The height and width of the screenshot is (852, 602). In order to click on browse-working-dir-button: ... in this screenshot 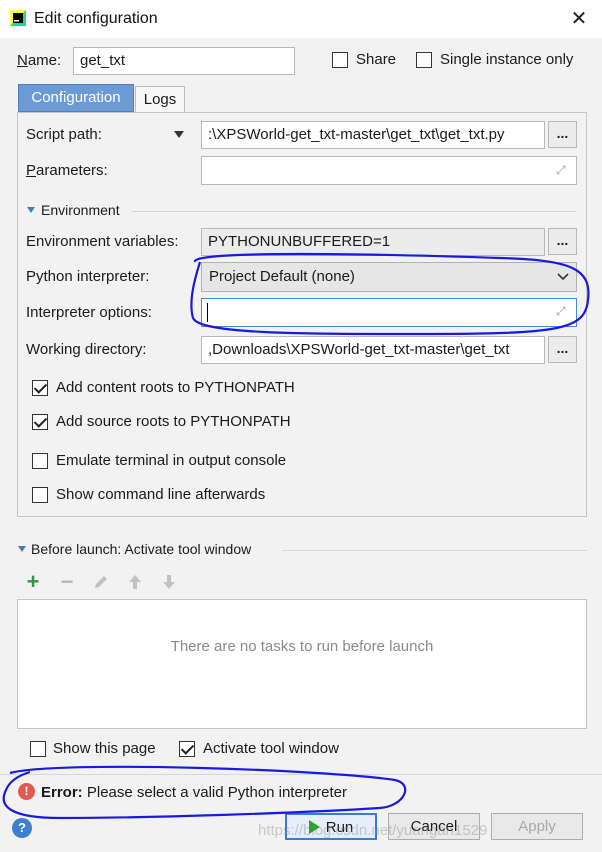, I will do `click(562, 349)`.